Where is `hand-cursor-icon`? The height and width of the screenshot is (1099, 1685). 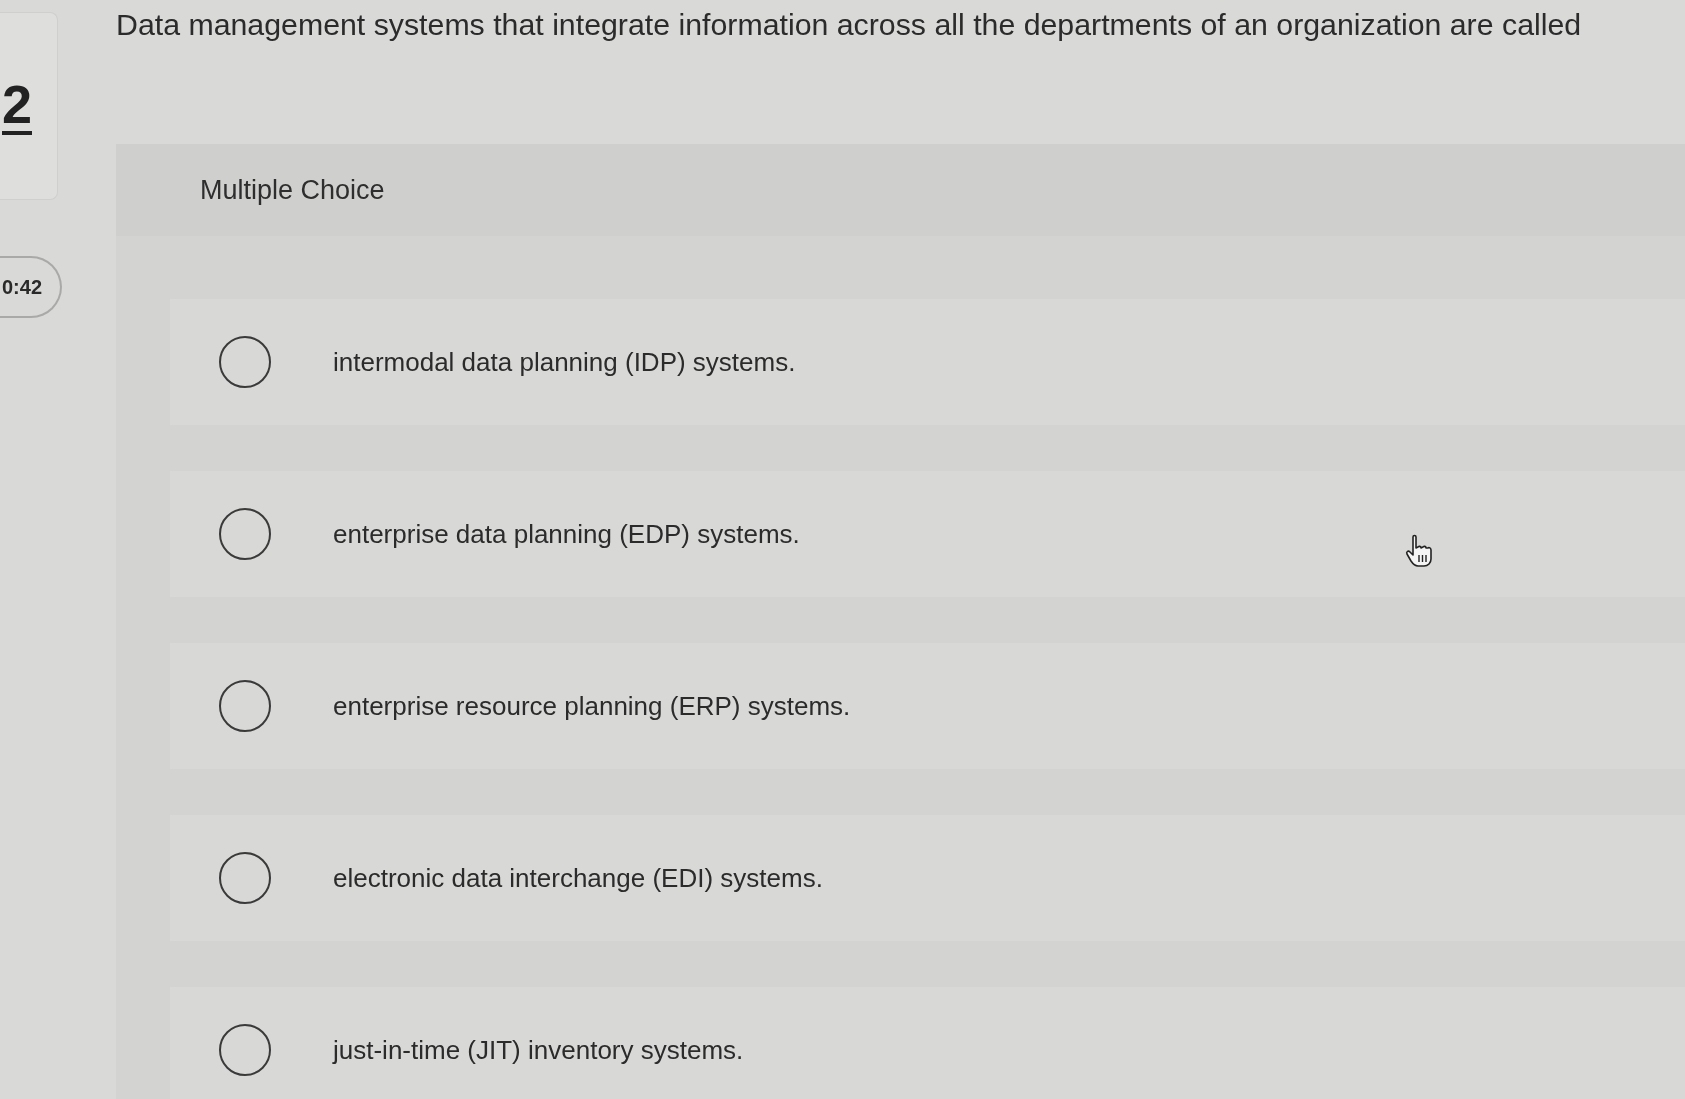 hand-cursor-icon is located at coordinates (1419, 551).